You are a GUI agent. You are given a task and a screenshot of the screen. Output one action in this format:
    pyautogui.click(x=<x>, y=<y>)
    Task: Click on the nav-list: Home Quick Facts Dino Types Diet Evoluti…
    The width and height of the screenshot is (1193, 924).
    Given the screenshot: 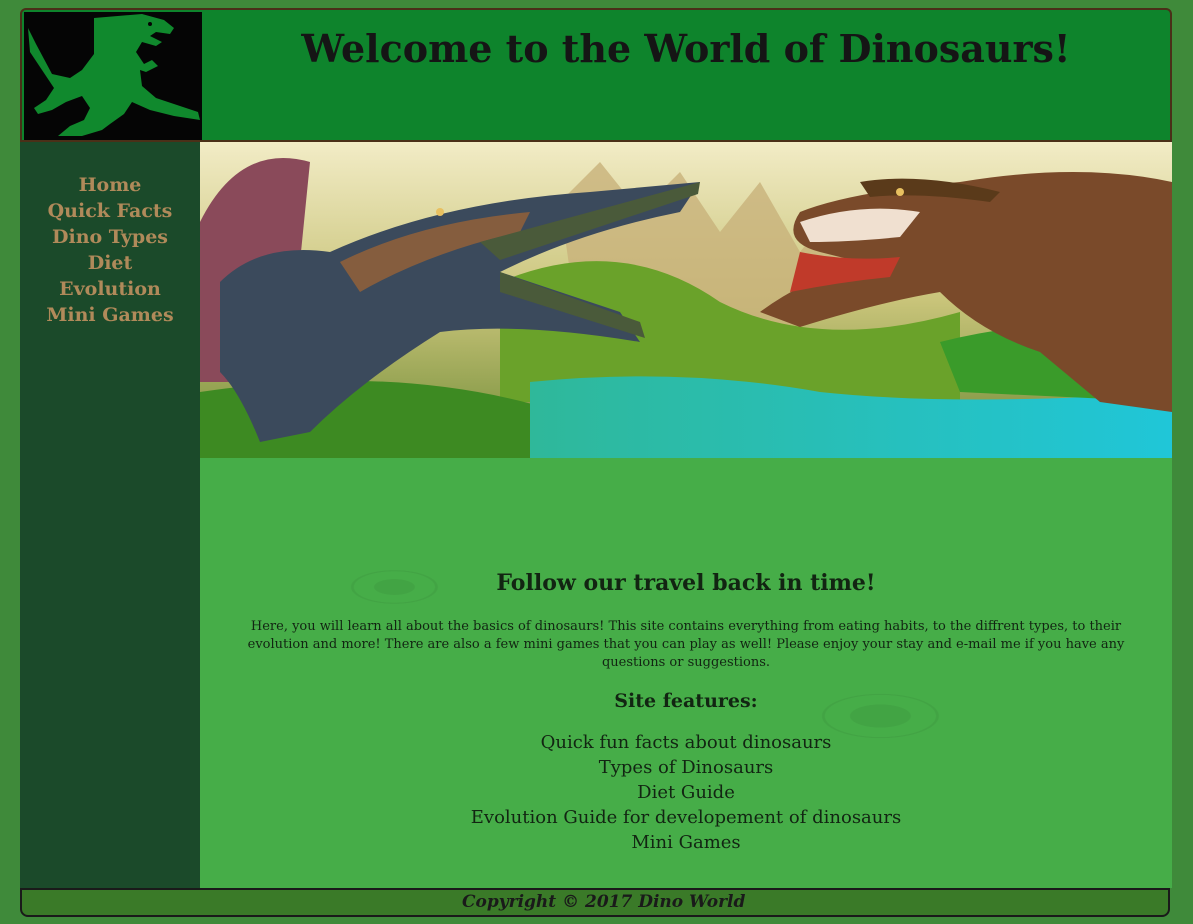 What is the action you would take?
    pyautogui.click(x=110, y=235)
    